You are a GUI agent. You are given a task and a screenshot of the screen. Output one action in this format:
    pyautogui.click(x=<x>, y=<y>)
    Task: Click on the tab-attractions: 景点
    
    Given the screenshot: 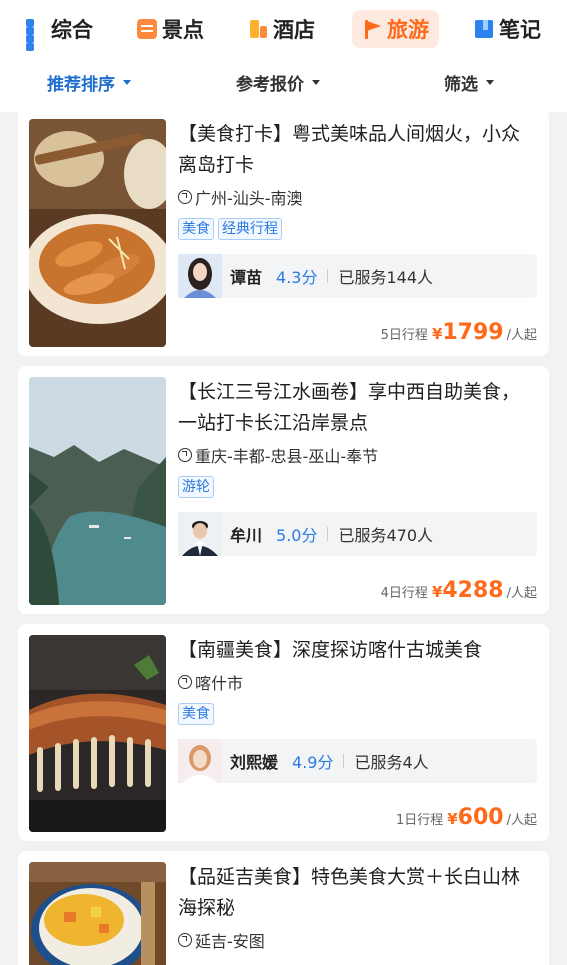 What is the action you would take?
    pyautogui.click(x=170, y=29)
    